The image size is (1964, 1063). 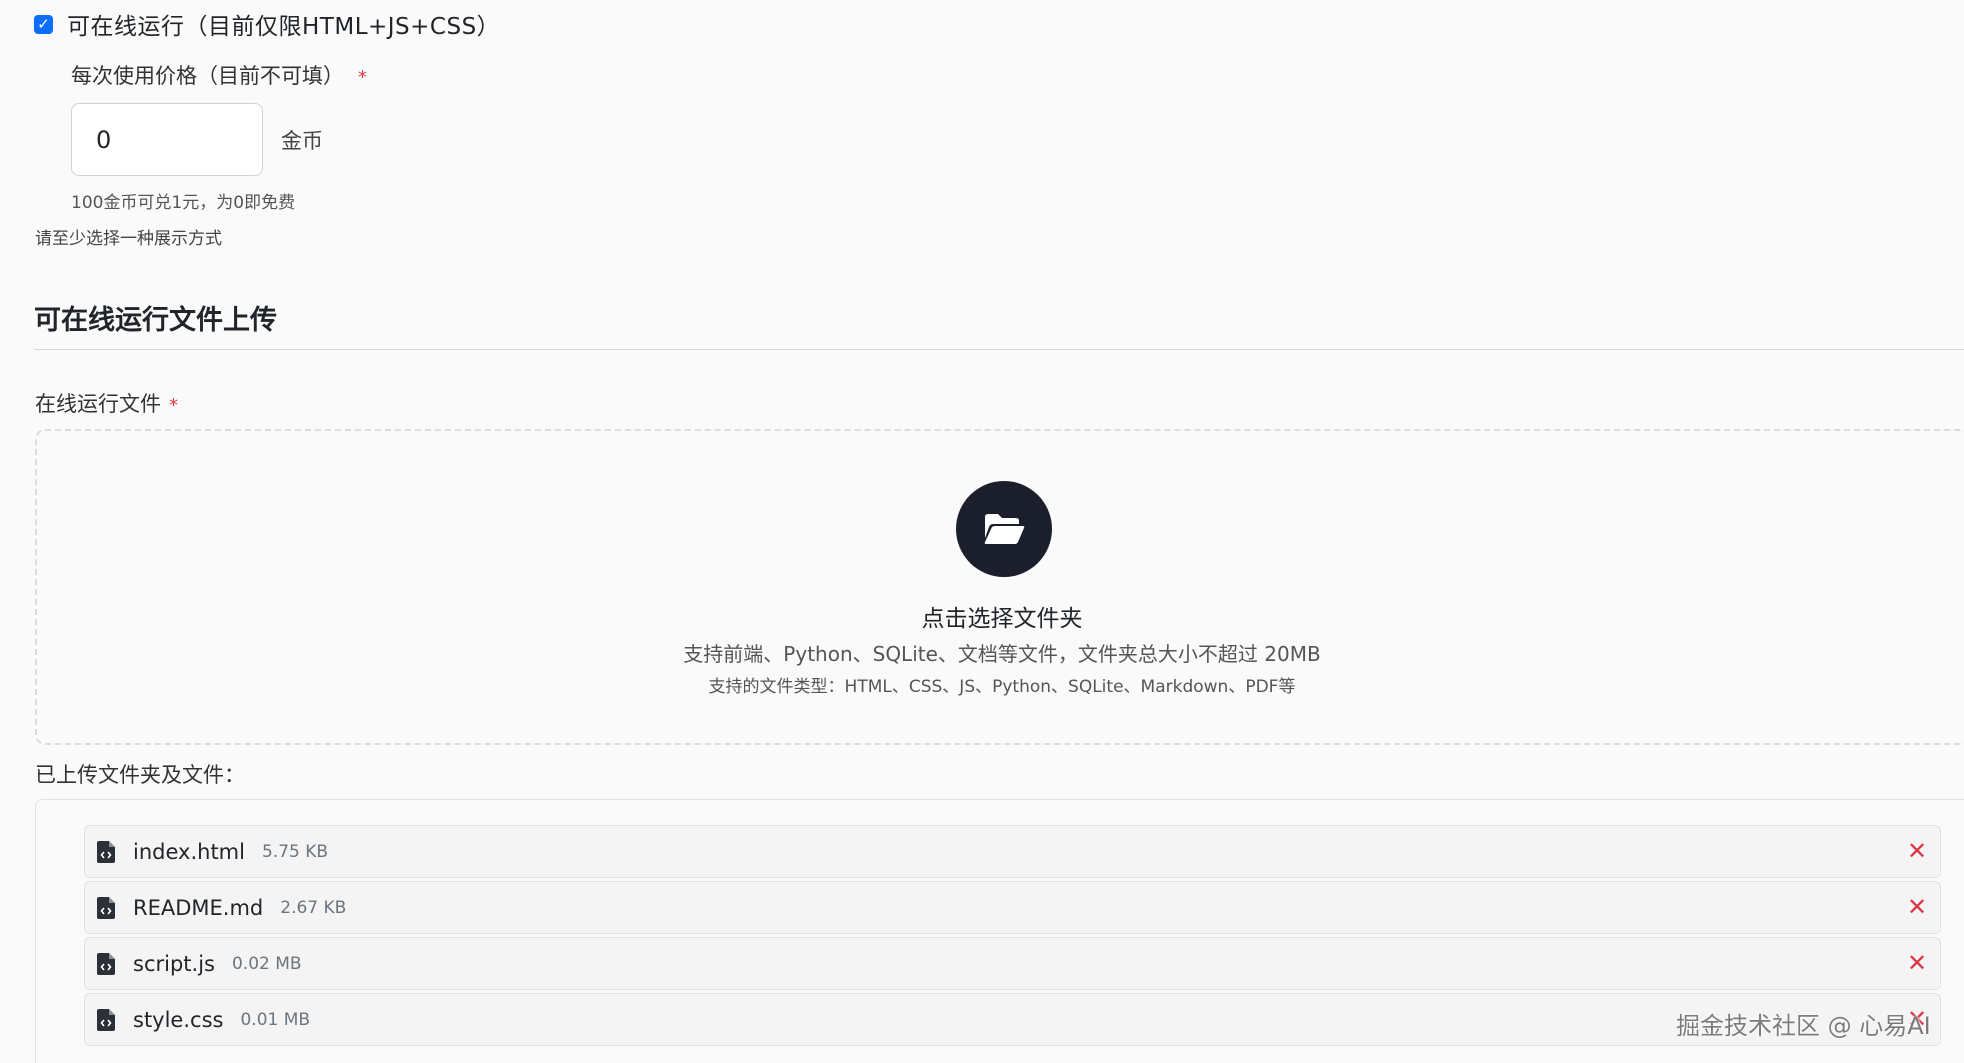 What do you see at coordinates (1002, 619) in the screenshot?
I see `dropzone-title: 点击选择文件夹` at bounding box center [1002, 619].